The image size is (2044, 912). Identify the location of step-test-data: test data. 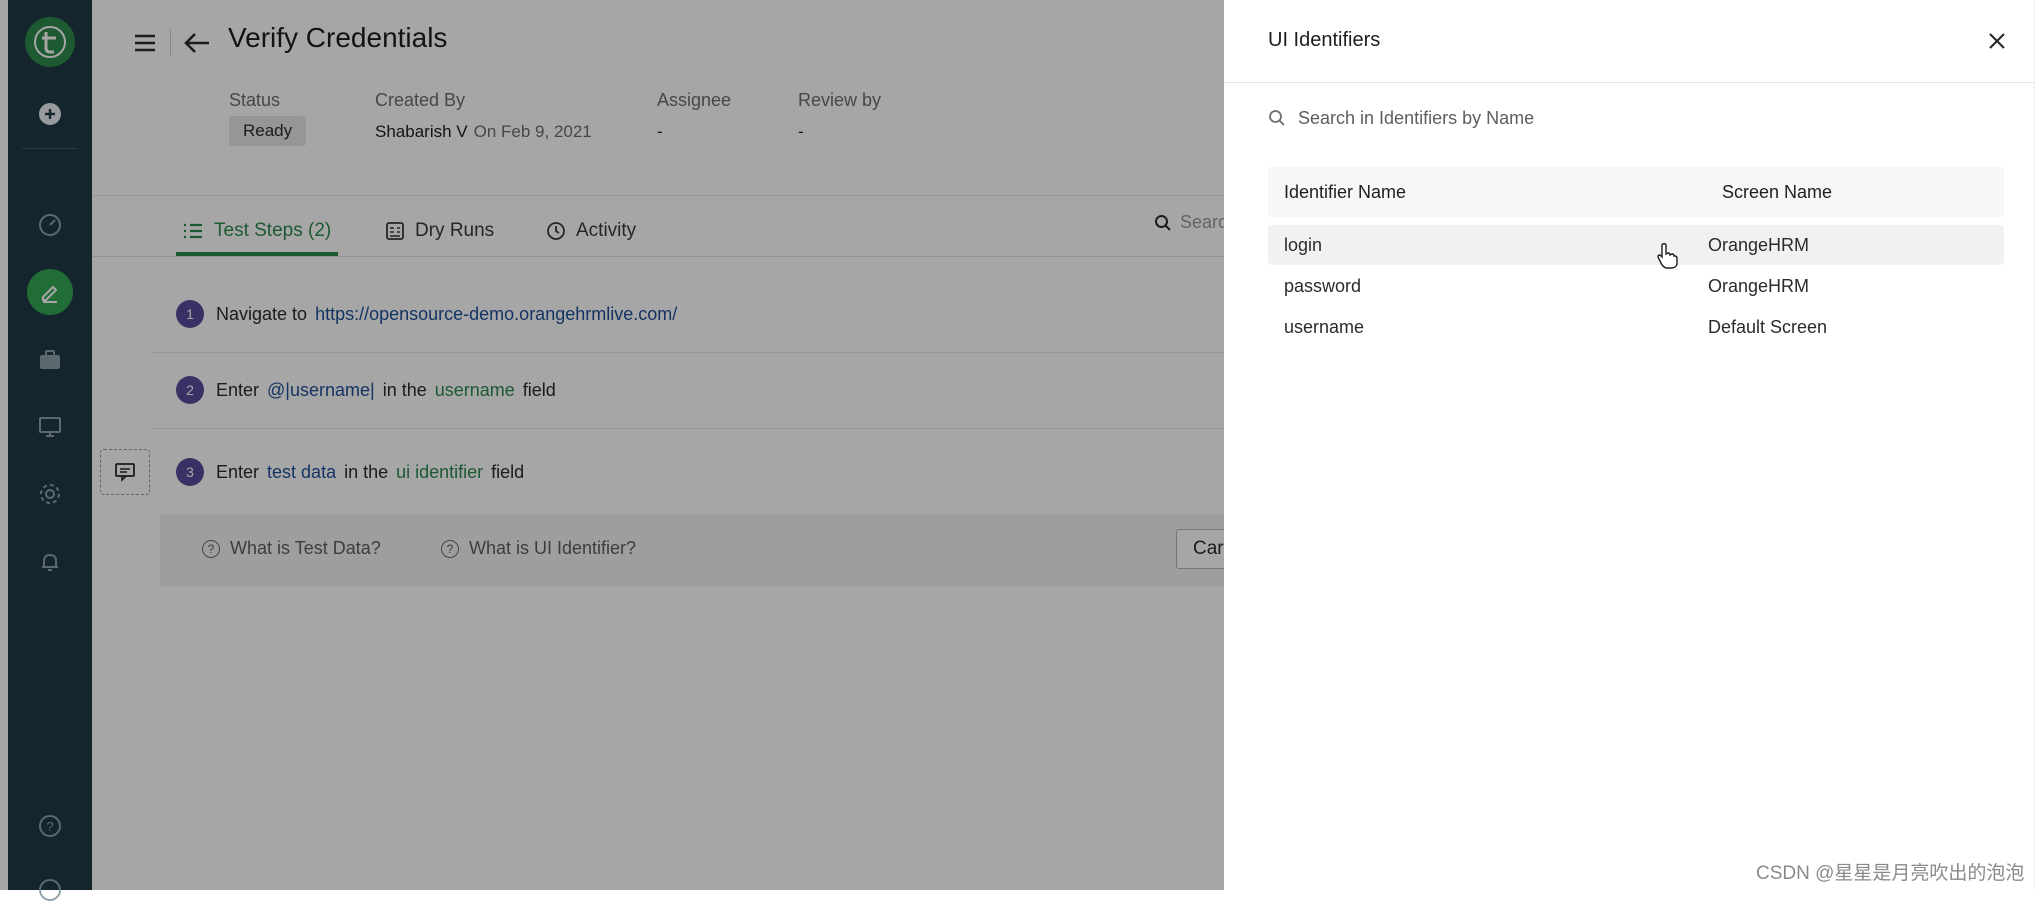
(301, 472).